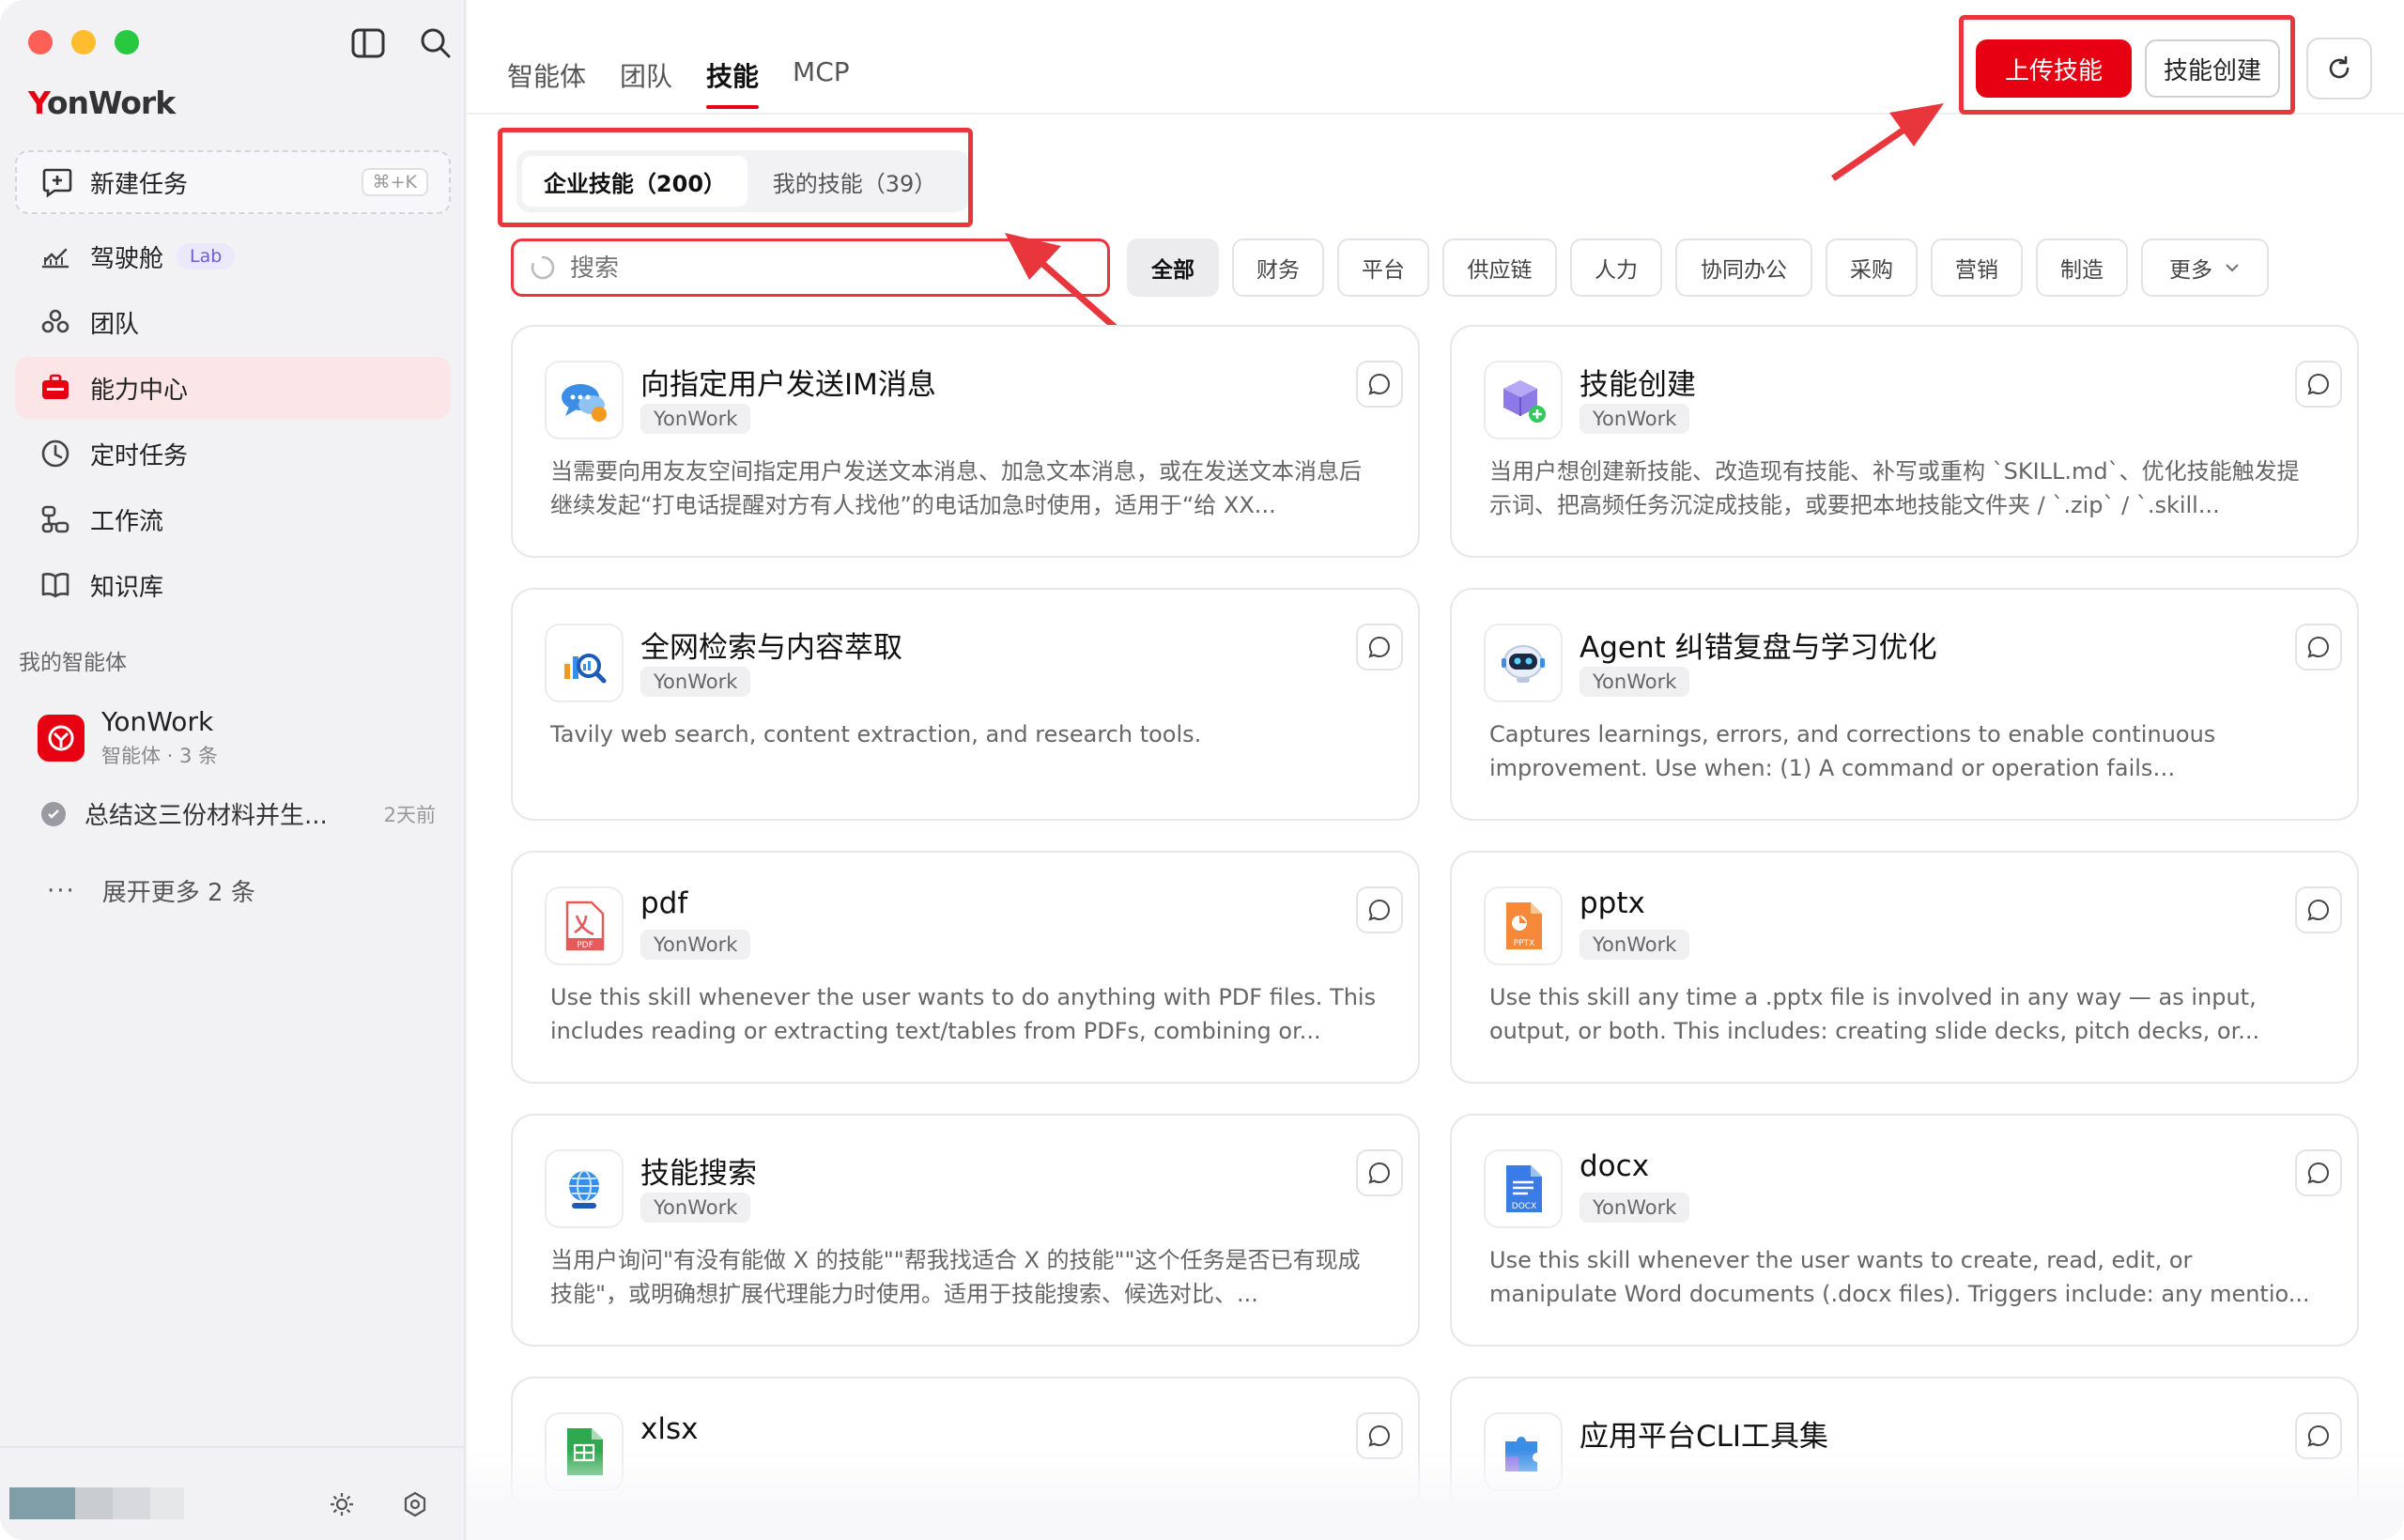 The width and height of the screenshot is (2404, 1540). I want to click on globe-icon, so click(584, 1188).